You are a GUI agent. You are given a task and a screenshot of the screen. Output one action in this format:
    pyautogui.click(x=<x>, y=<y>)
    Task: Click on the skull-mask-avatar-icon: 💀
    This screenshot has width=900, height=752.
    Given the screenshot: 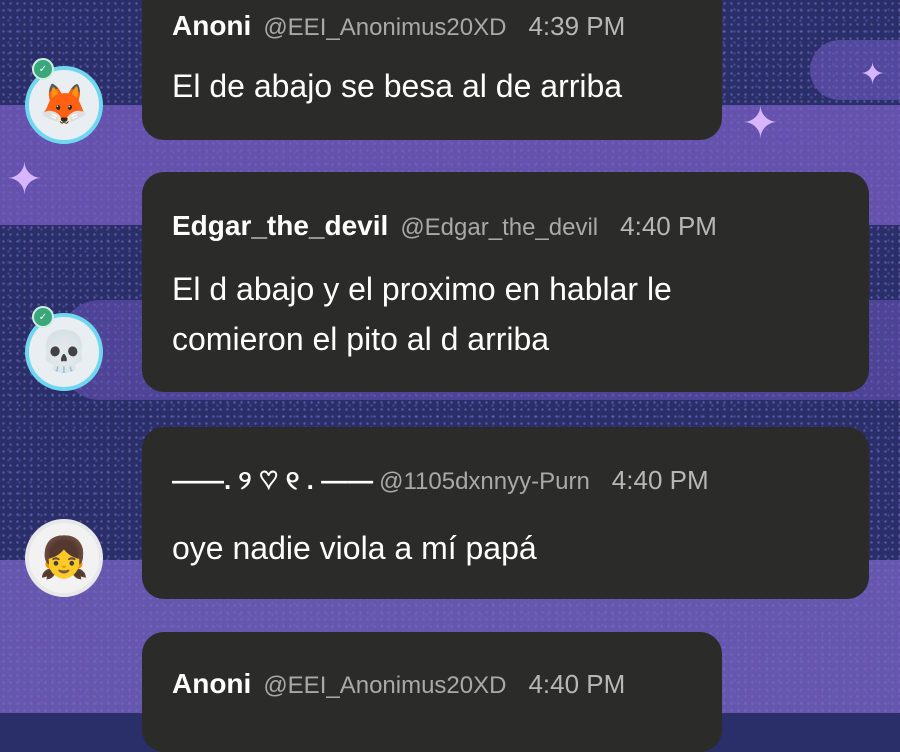 What is the action you would take?
    pyautogui.click(x=64, y=352)
    